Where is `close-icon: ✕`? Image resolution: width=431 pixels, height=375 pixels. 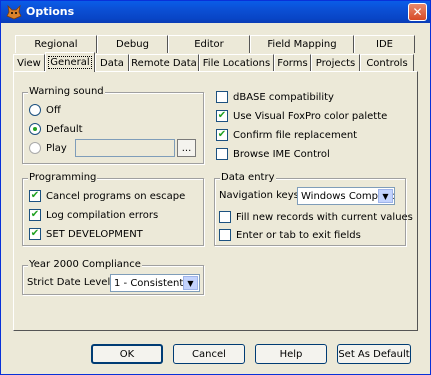
close-icon: ✕ is located at coordinates (417, 12).